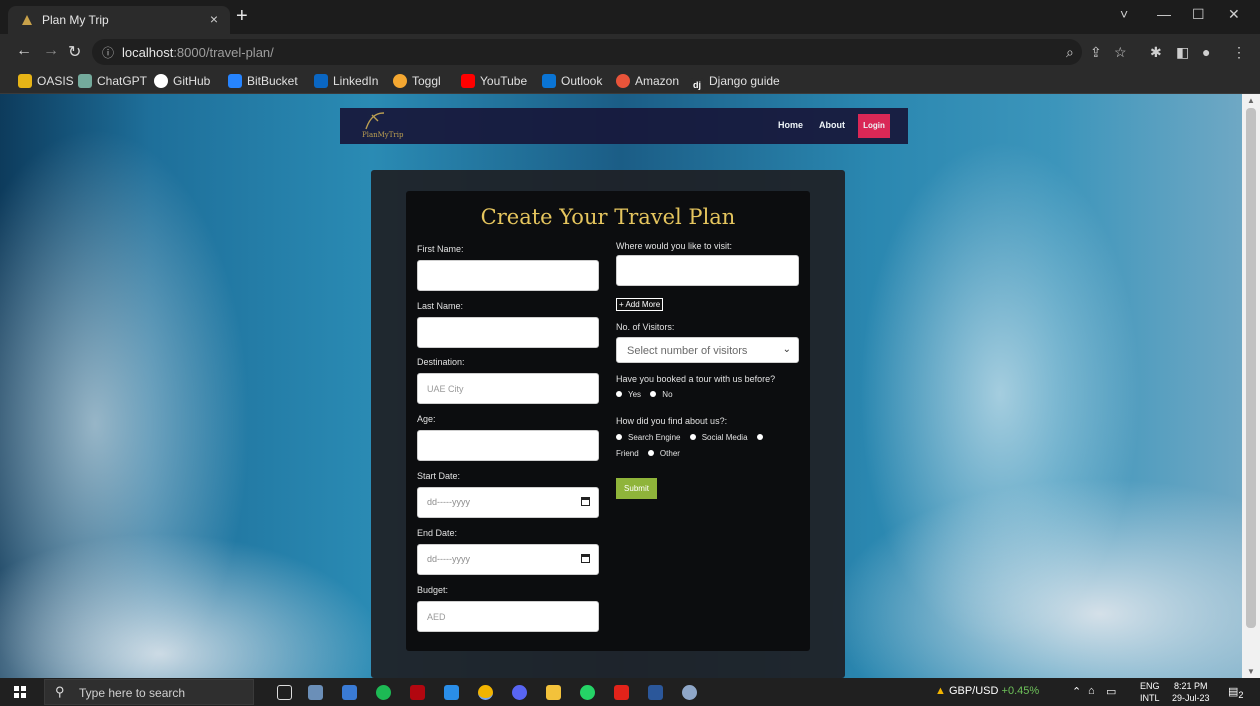  Describe the element at coordinates (85, 81) in the screenshot. I see `chatgpt-icon` at that location.